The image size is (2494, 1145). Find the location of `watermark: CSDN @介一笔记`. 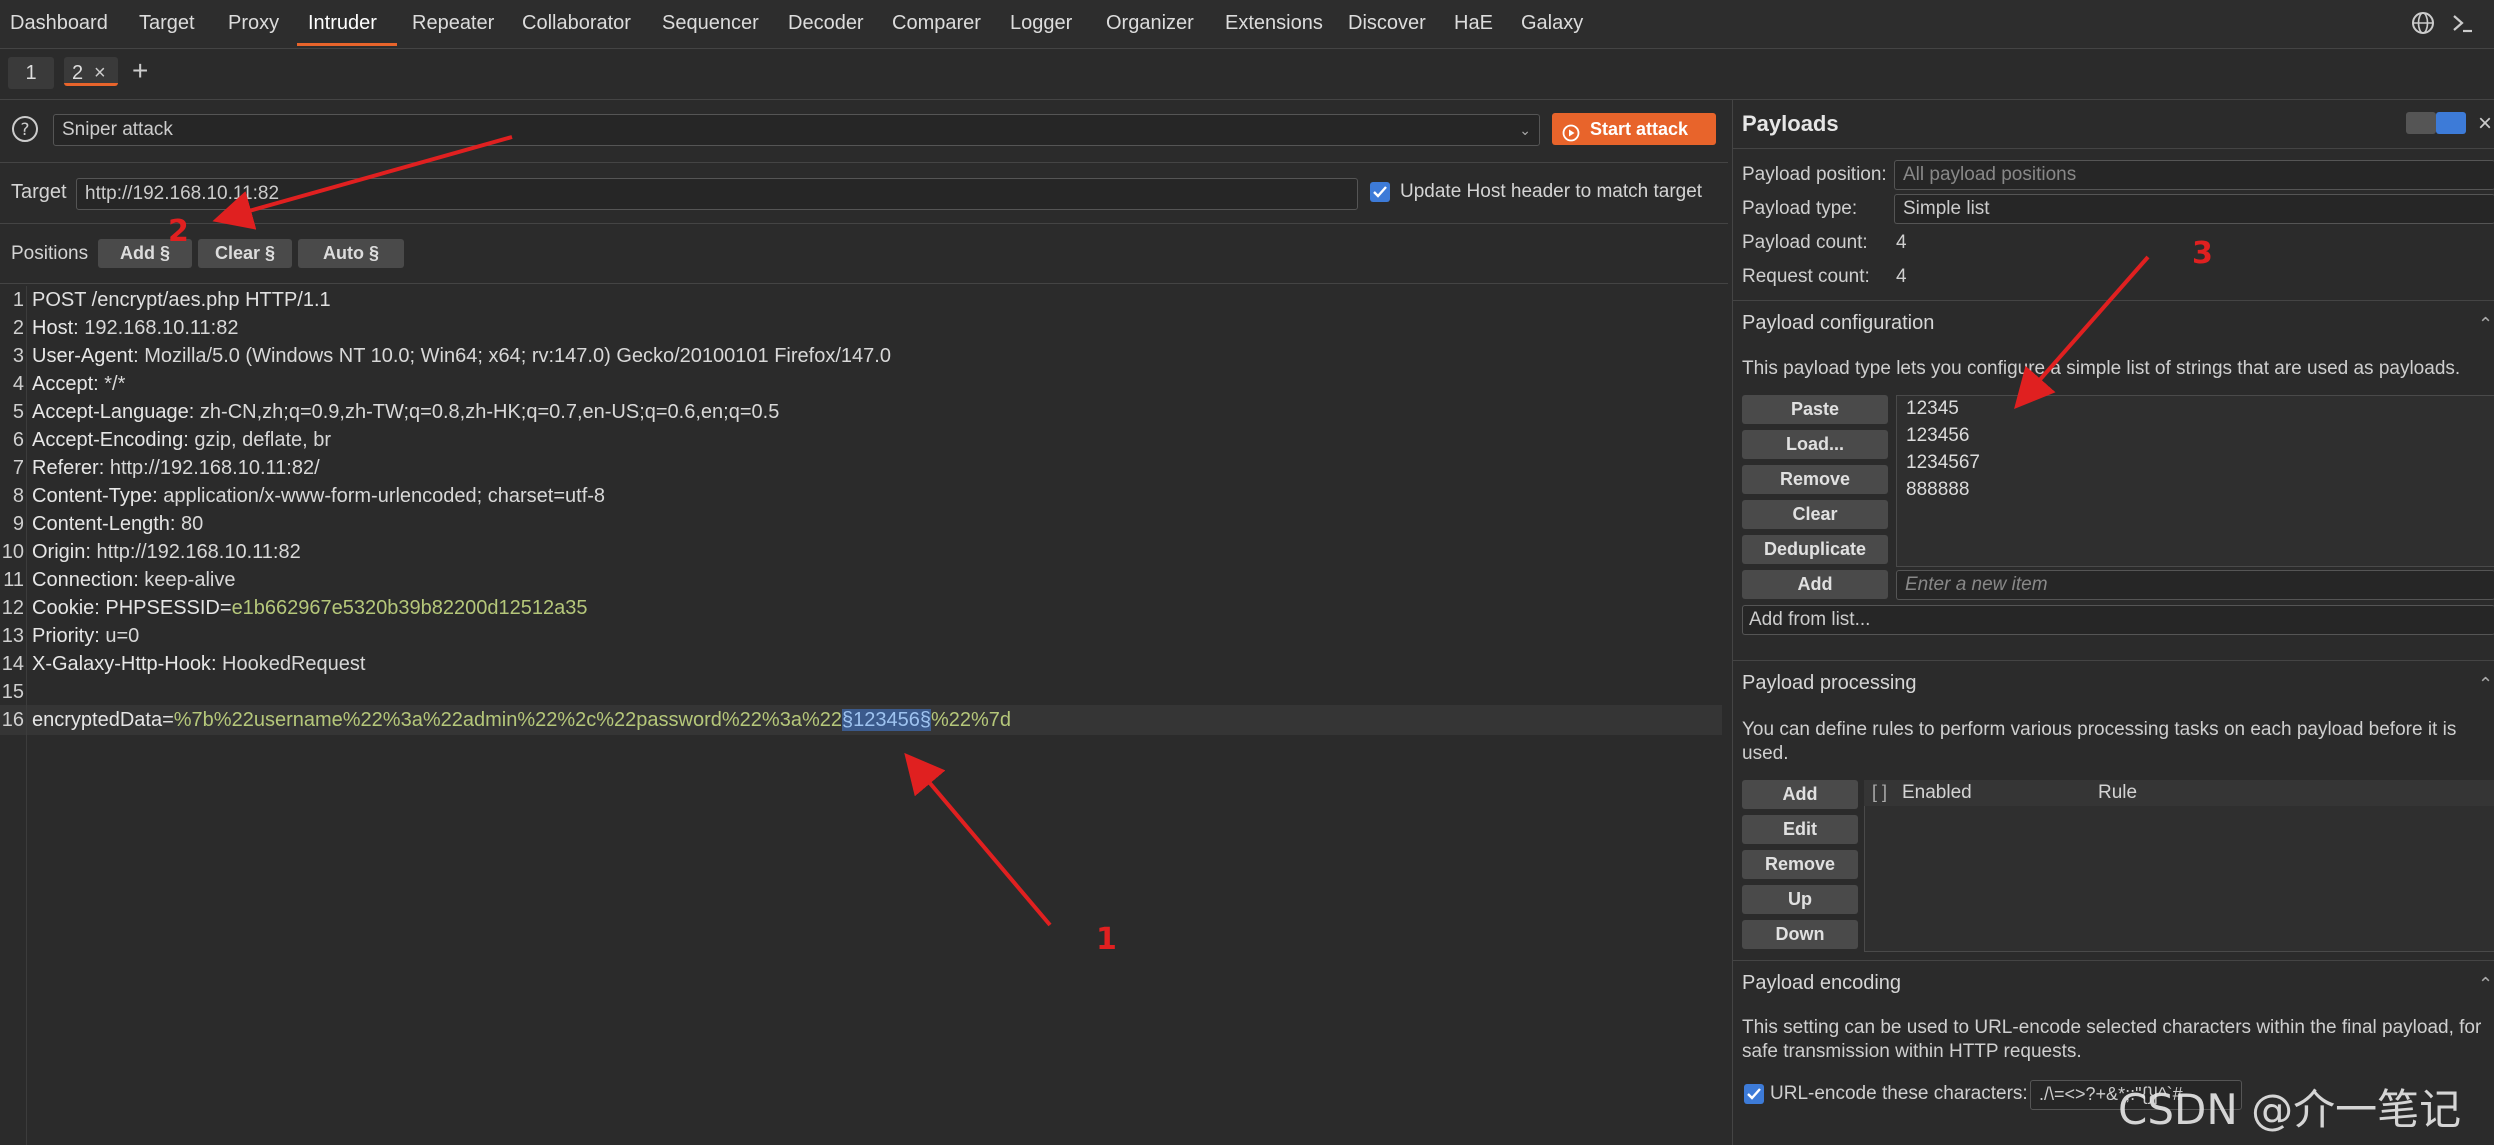

watermark: CSDN @介一笔记 is located at coordinates (2290, 1109).